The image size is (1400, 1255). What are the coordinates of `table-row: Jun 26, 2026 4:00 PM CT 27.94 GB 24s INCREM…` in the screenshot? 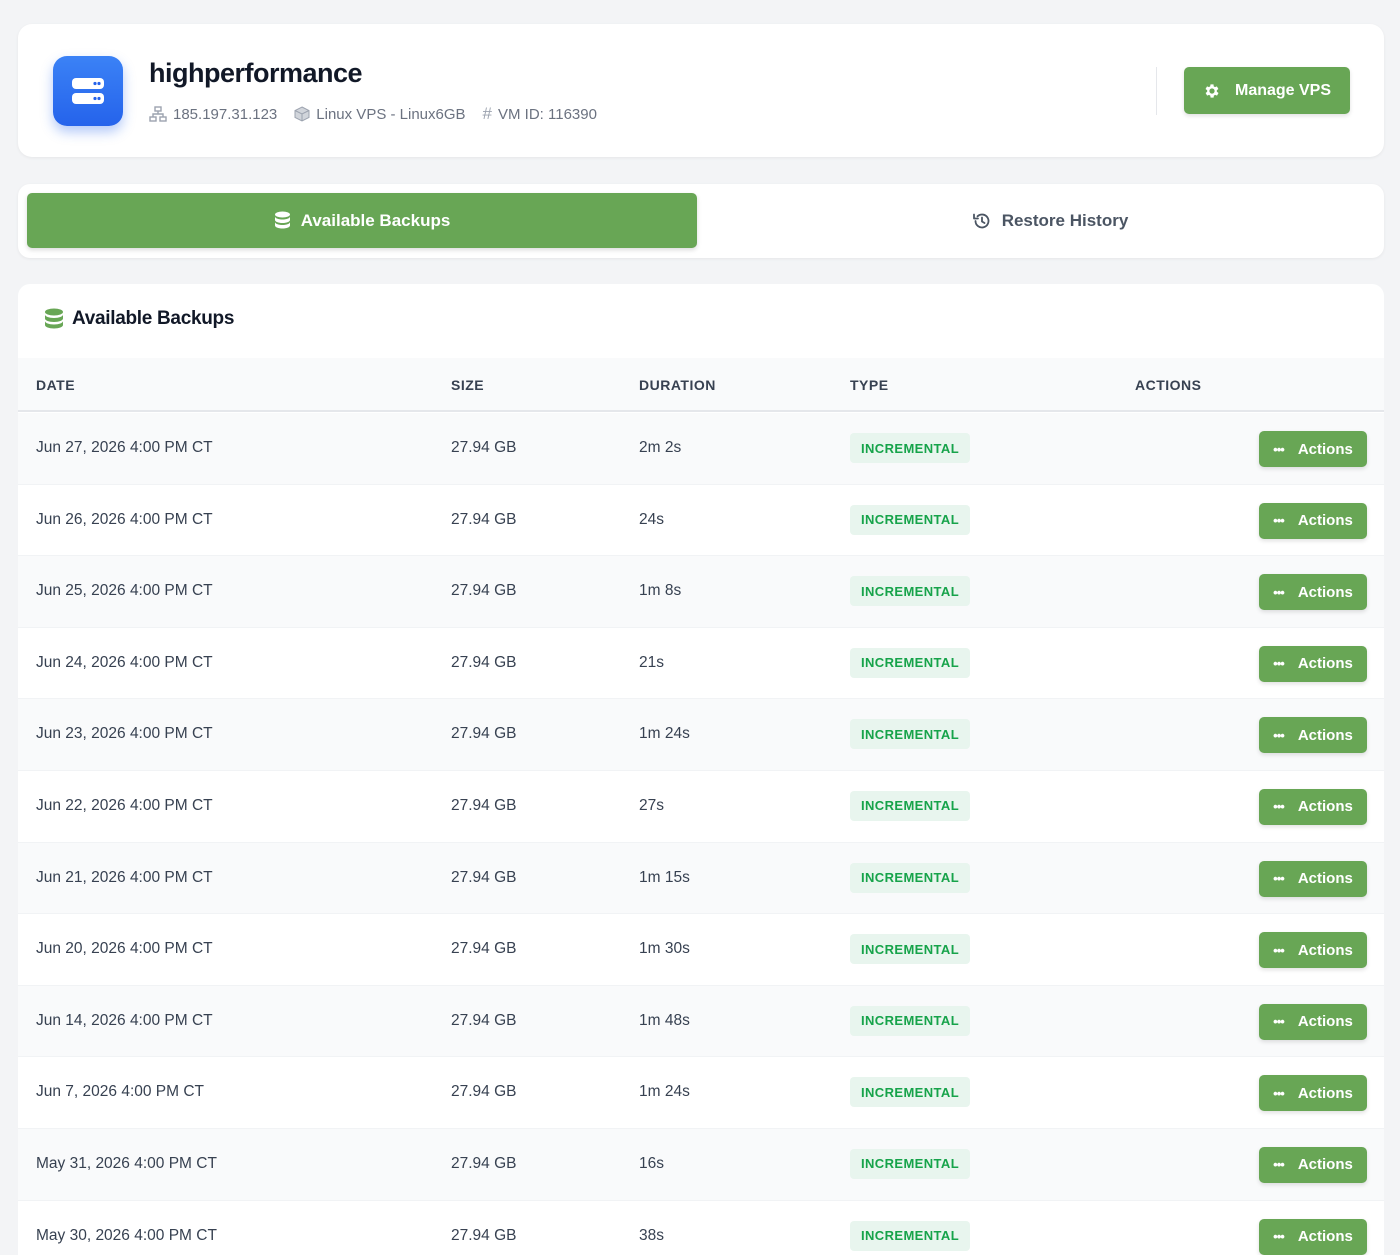 It's located at (701, 521).